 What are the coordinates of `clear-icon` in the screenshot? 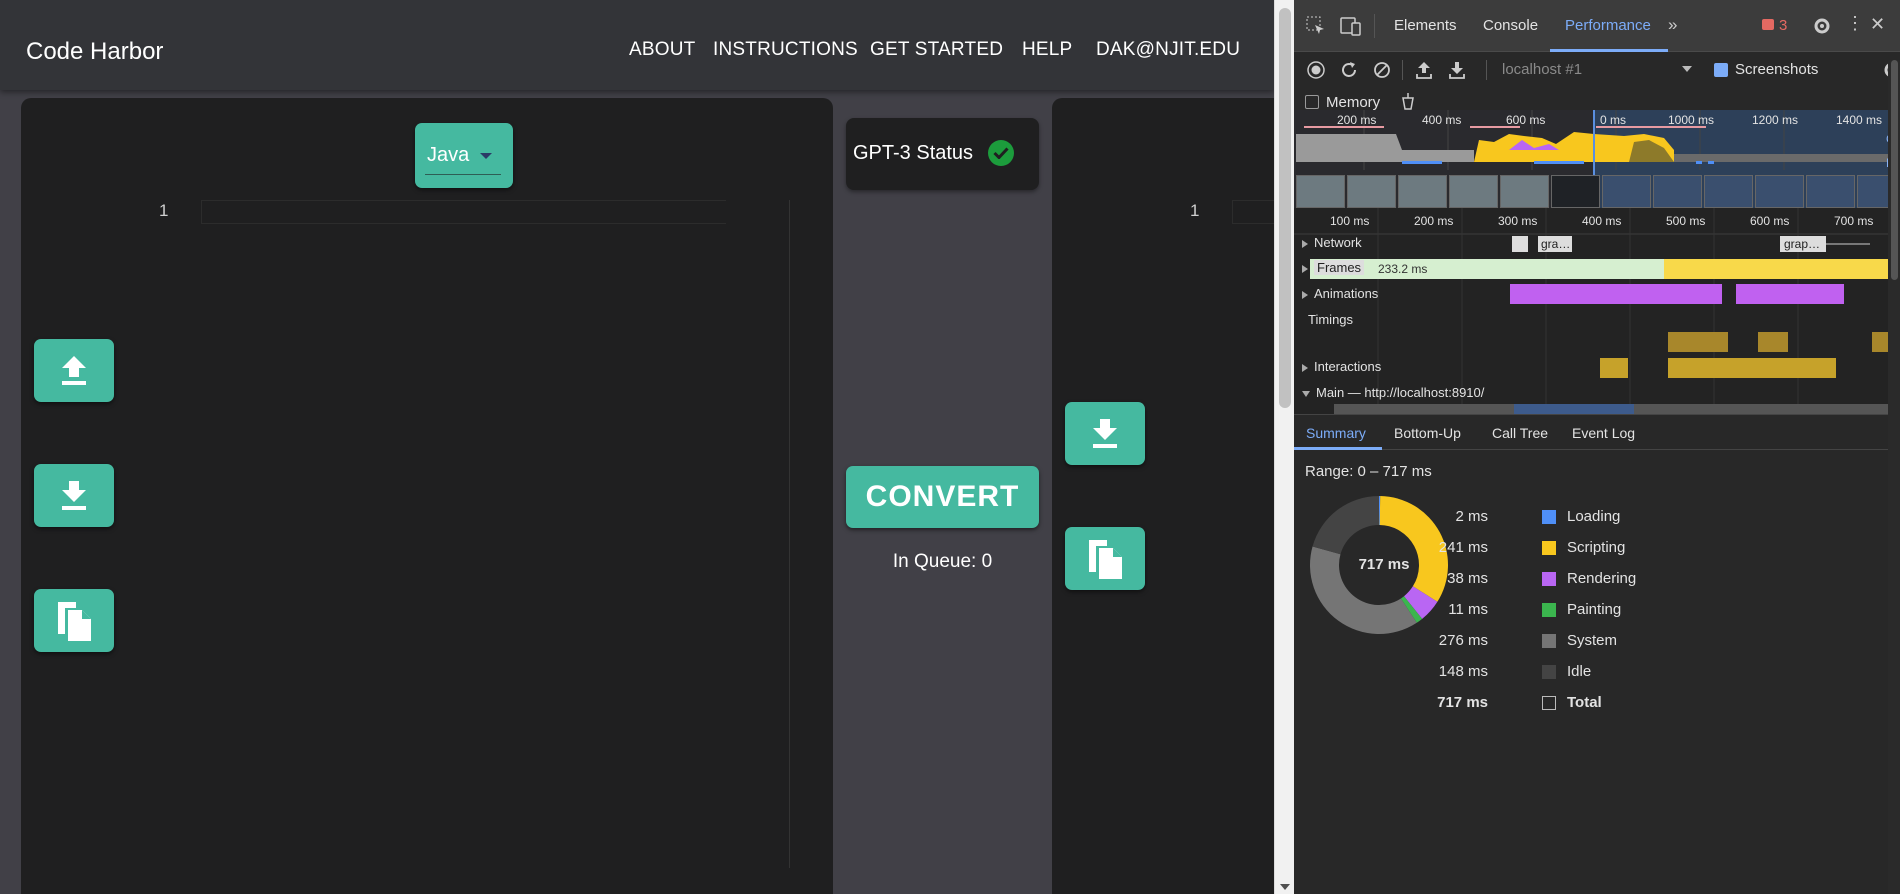 It's located at (1382, 70).